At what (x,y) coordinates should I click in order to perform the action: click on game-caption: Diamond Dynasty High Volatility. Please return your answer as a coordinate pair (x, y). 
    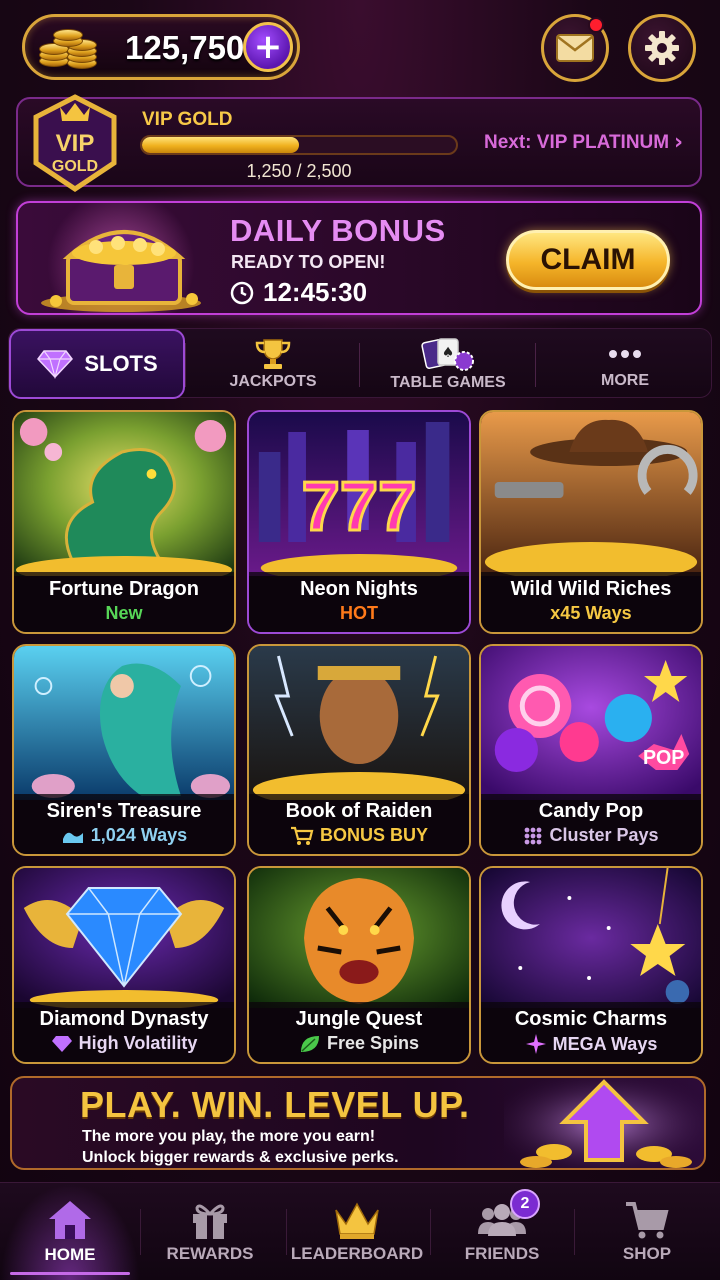
    Looking at the image, I should click on (124, 1032).